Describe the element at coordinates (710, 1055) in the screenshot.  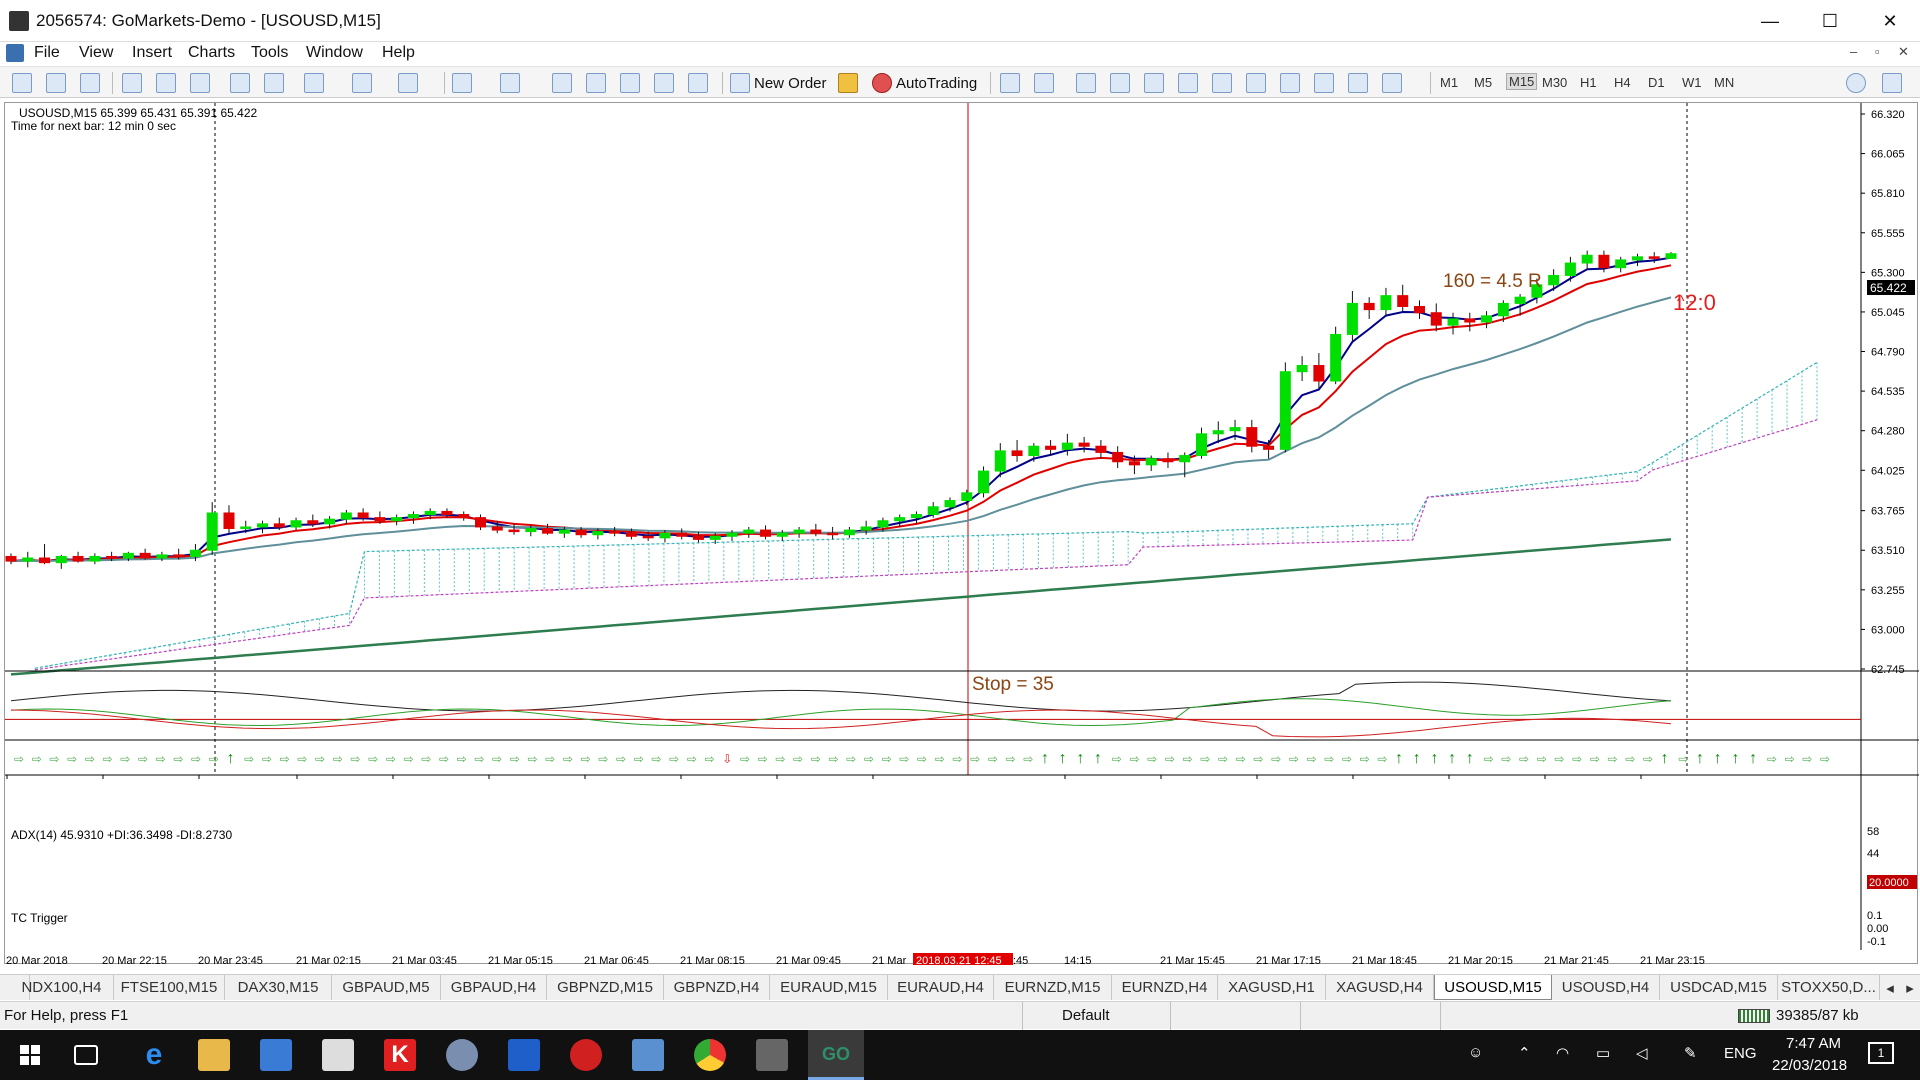
I see `chrome-icon` at that location.